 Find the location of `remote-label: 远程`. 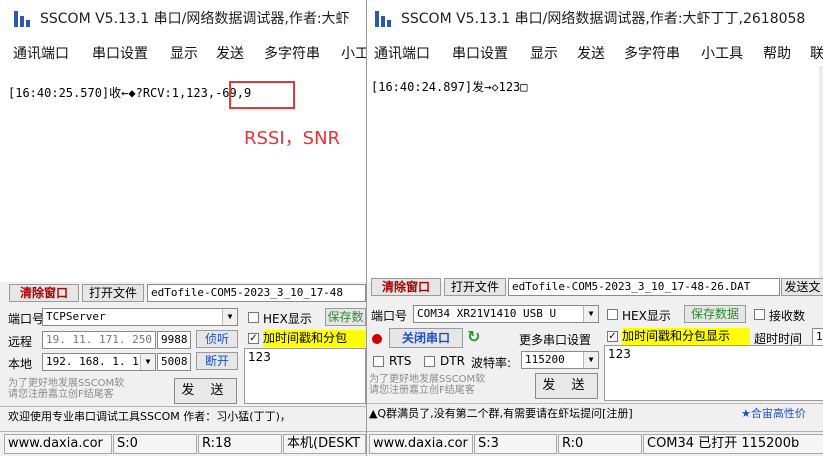

remote-label: 远程 is located at coordinates (20, 342).